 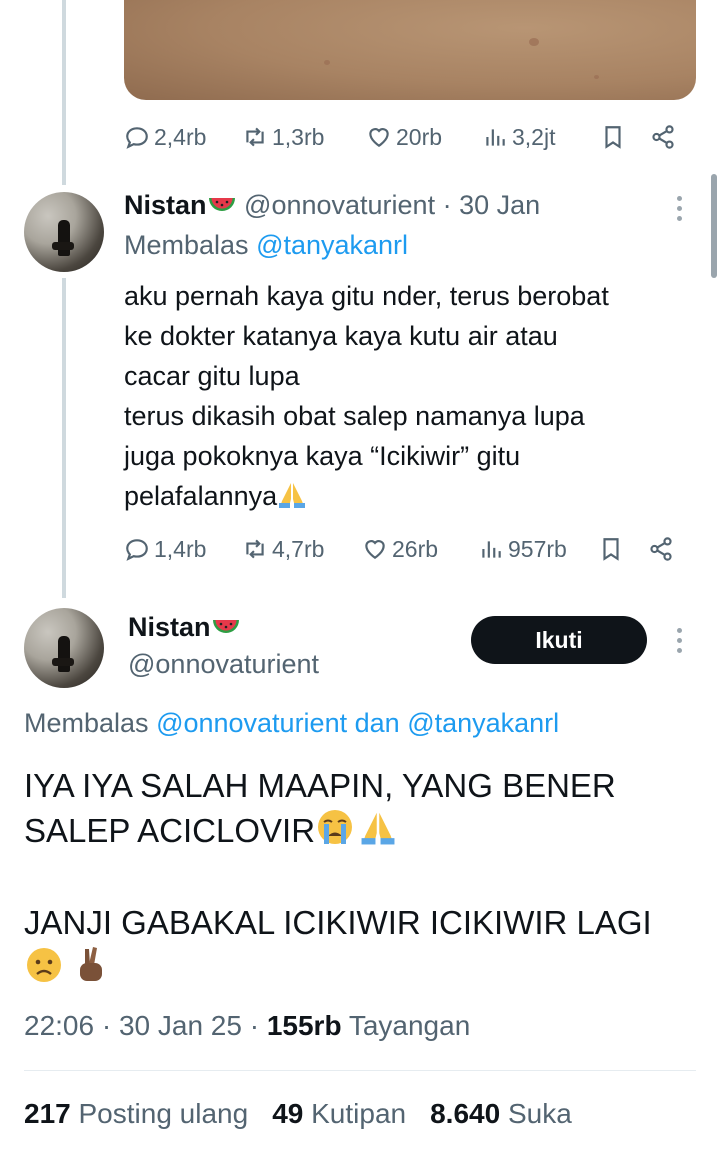 I want to click on likes-count: 8.640, so click(x=465, y=1113).